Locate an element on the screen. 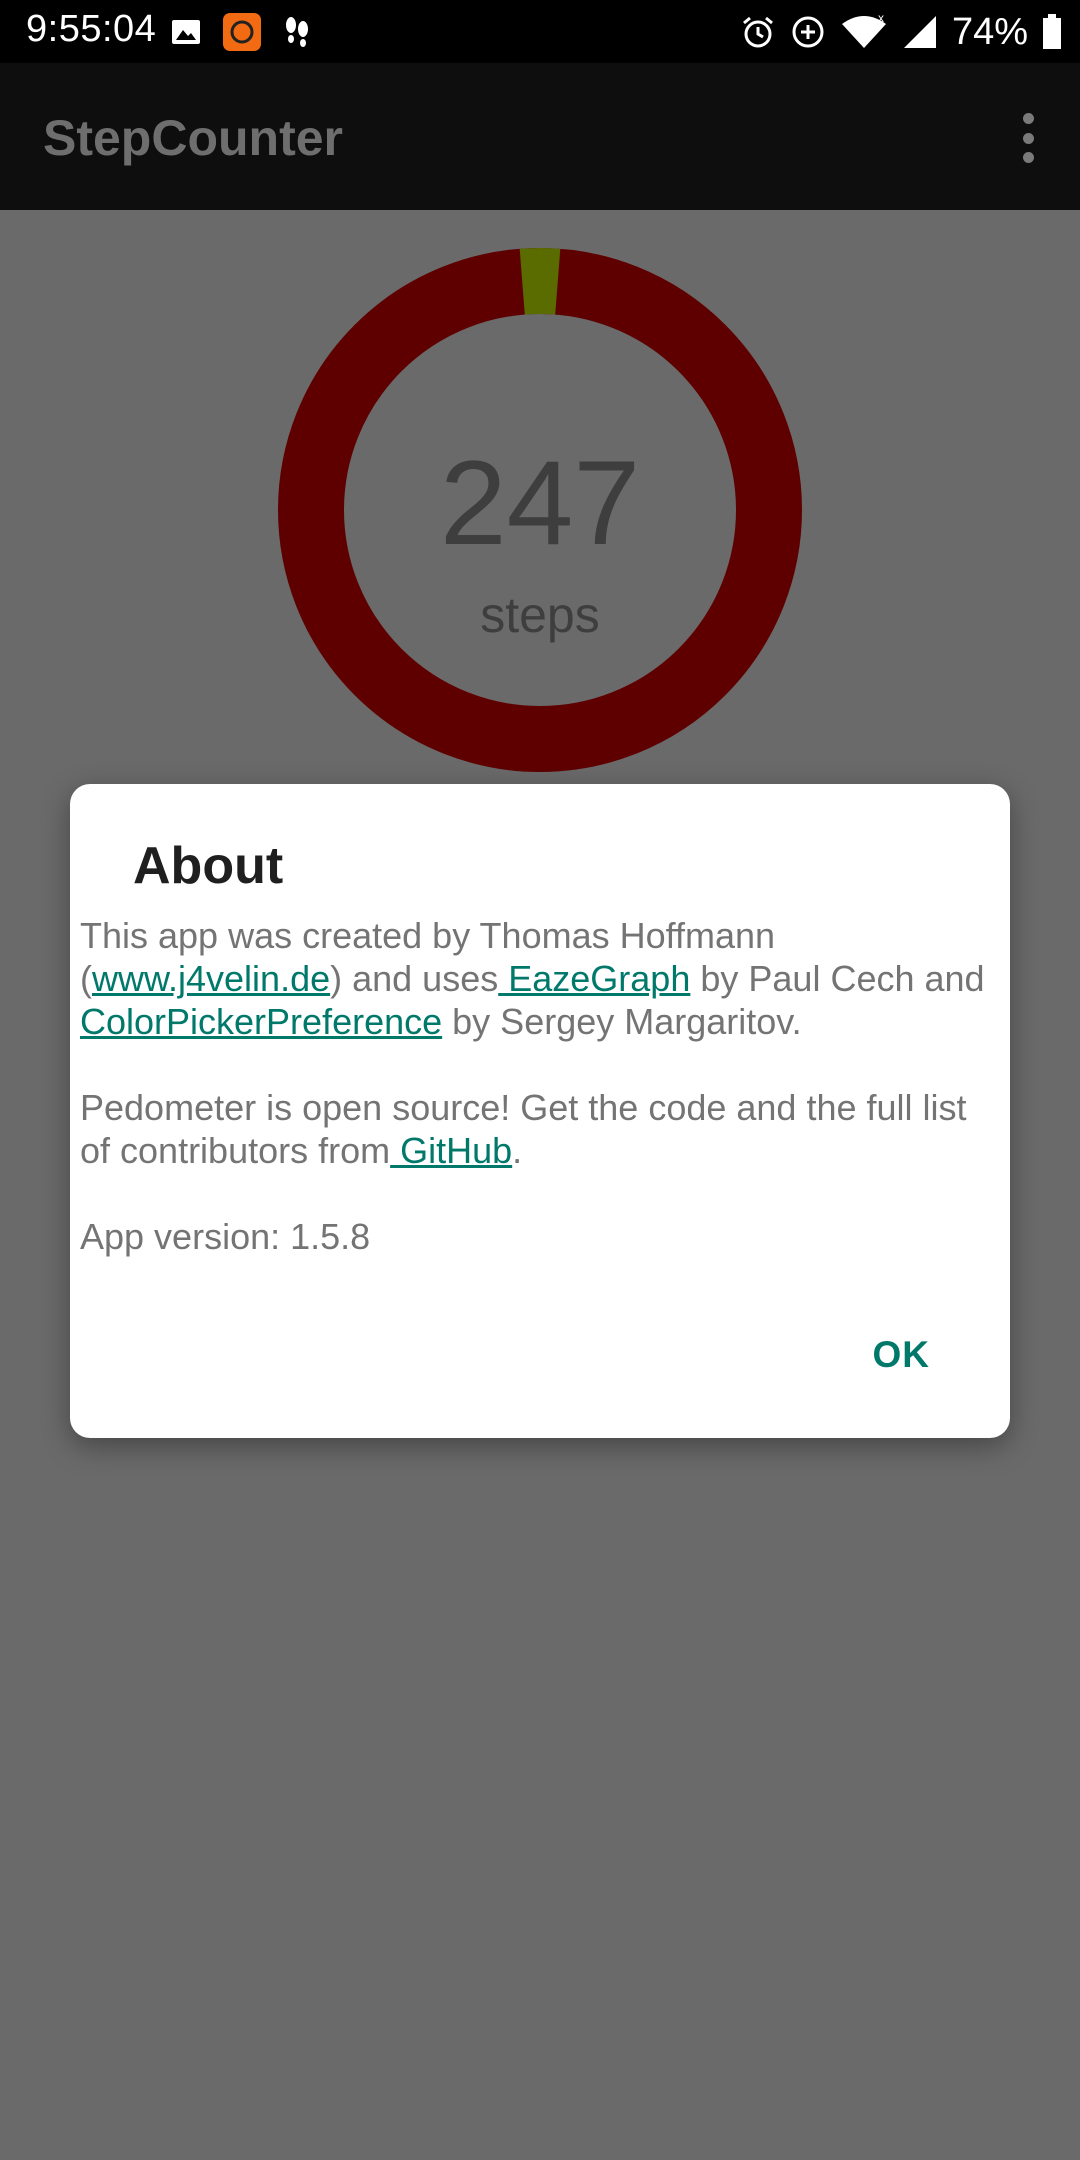  data-saver-icon is located at coordinates (808, 32).